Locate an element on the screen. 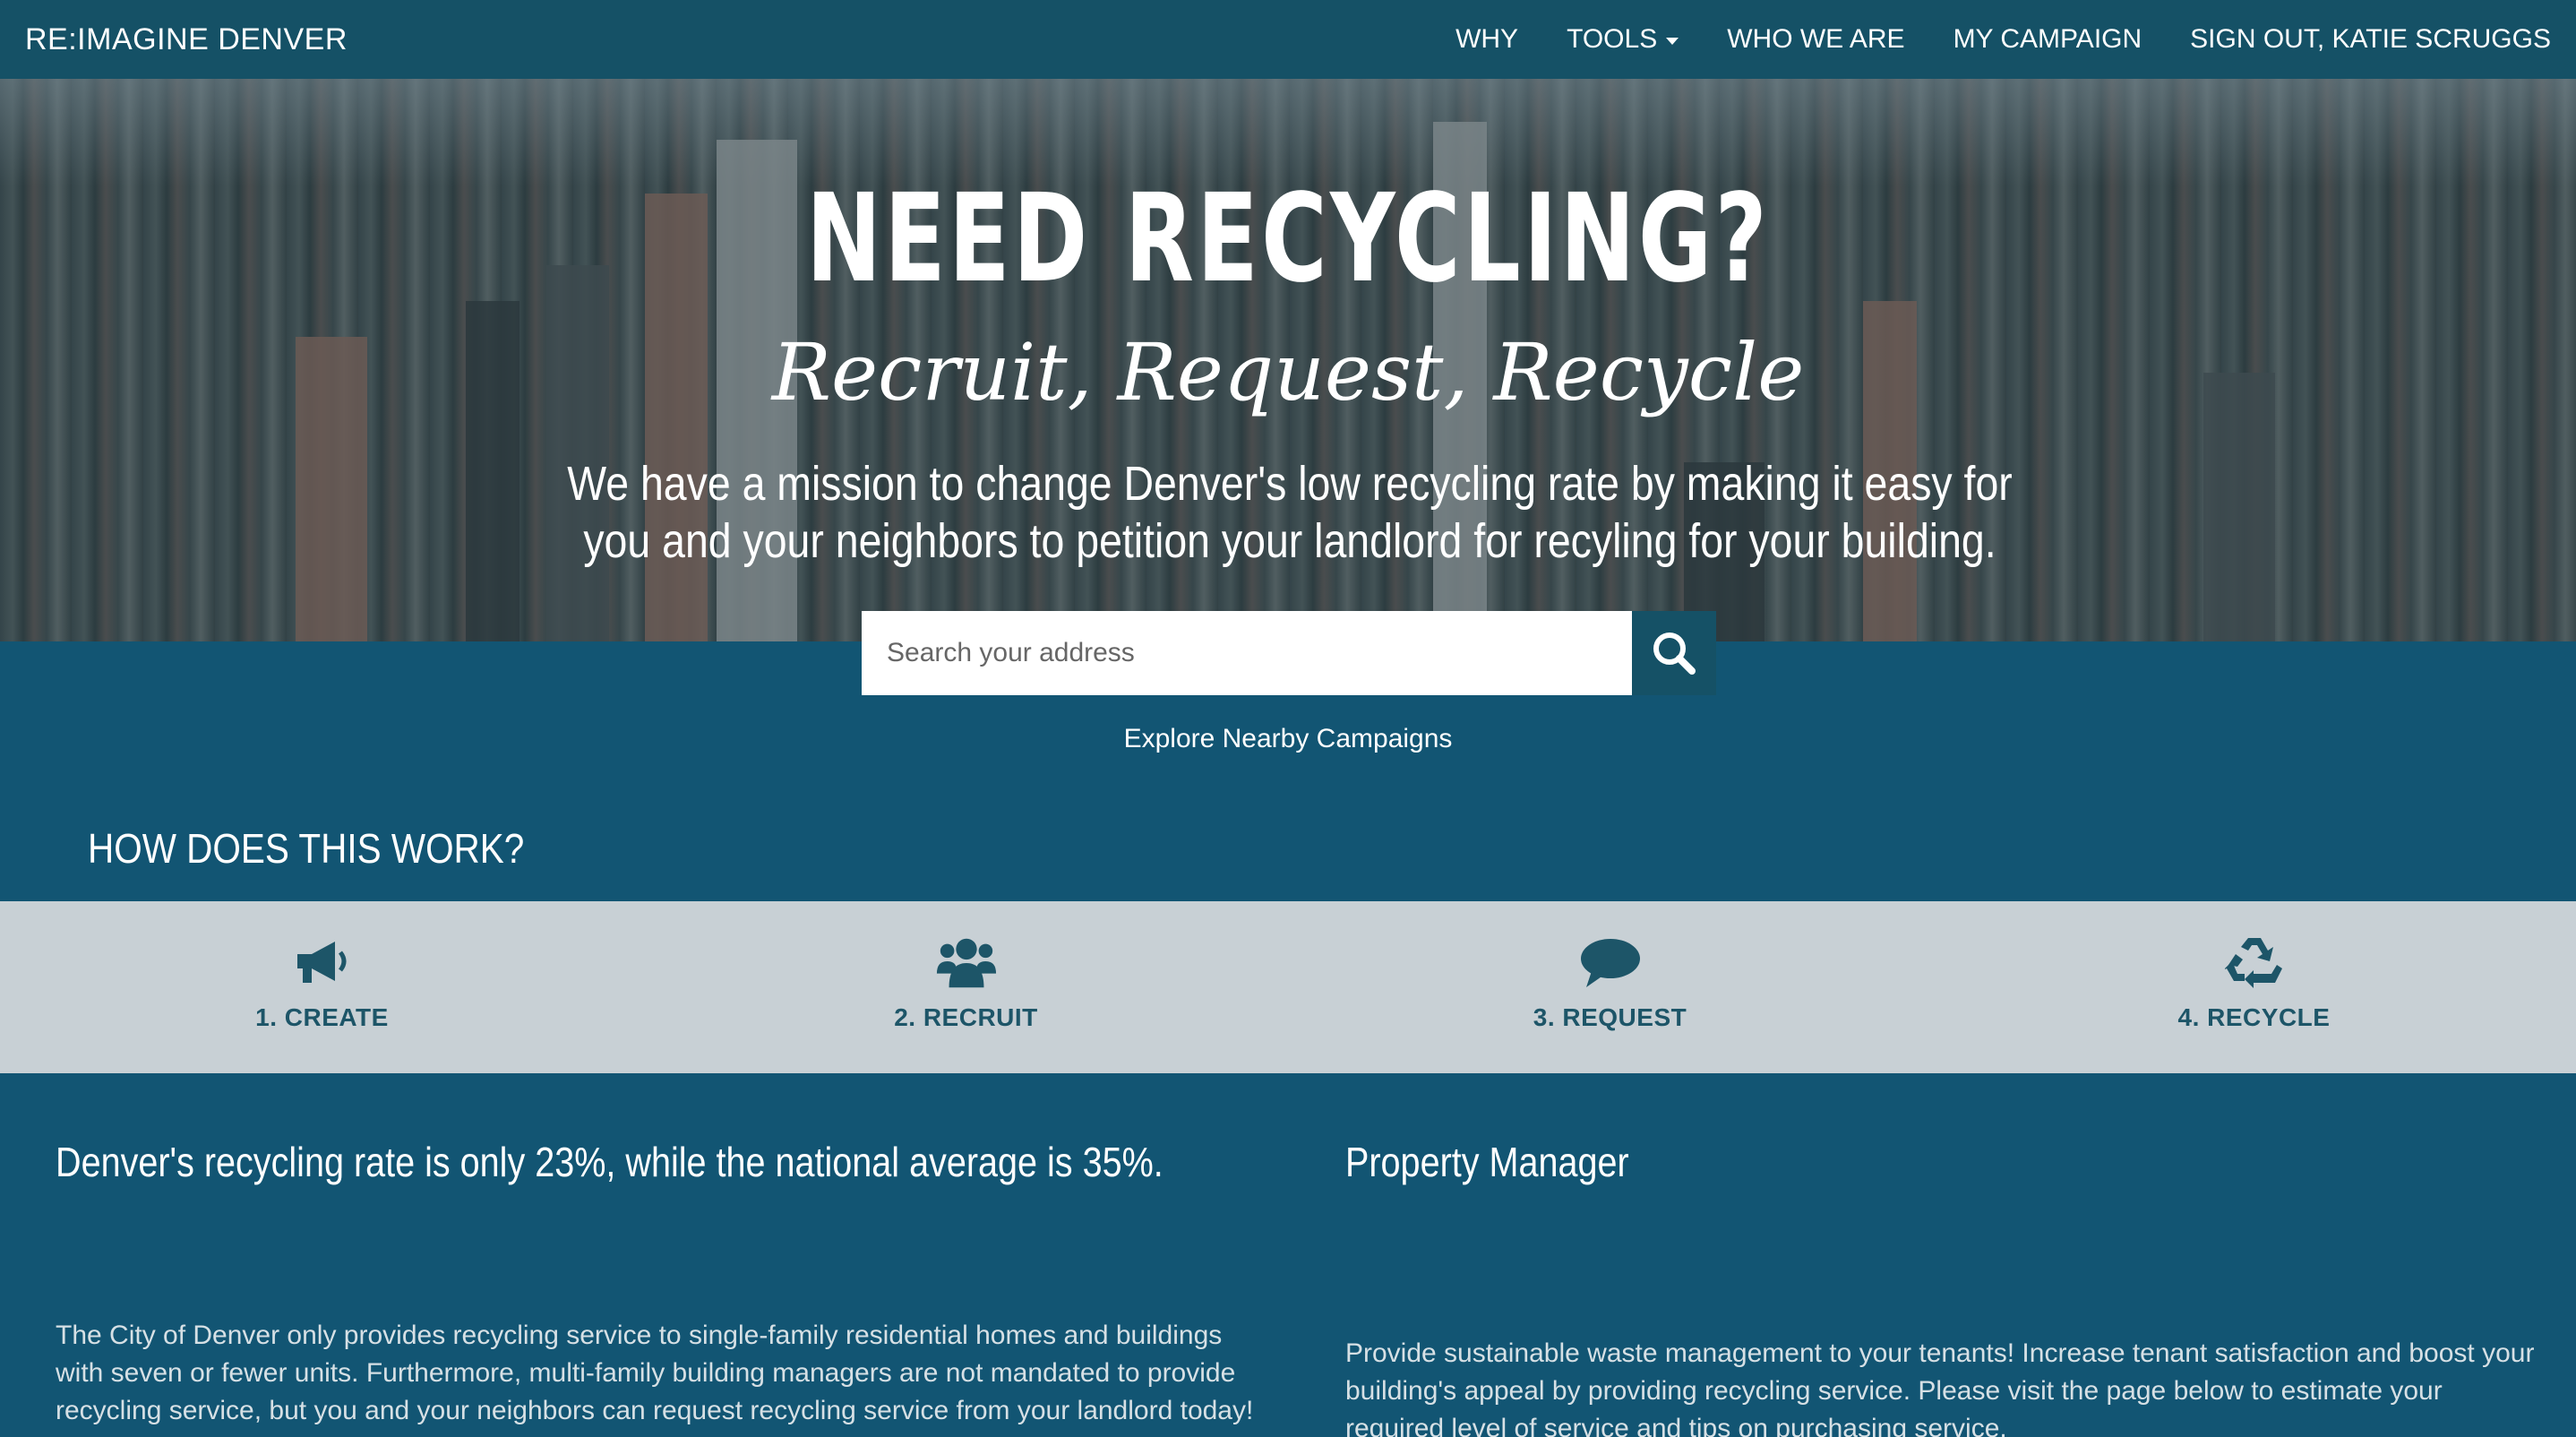 The image size is (2576, 1437). step-recycle: 4. RECYCLE is located at coordinates (2254, 987).